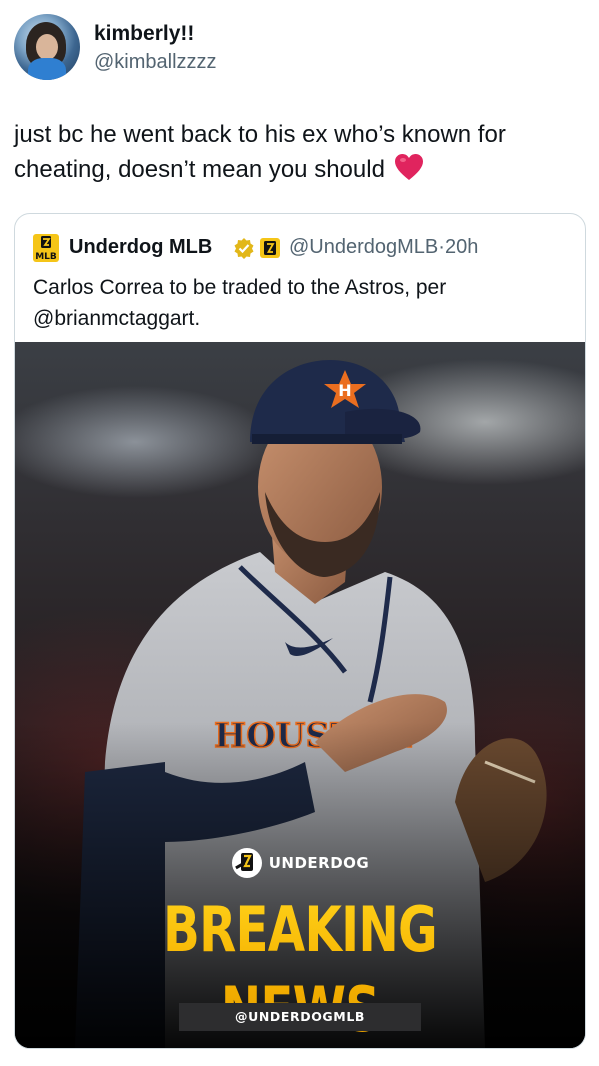 This screenshot has height=1066, width=599. What do you see at coordinates (344, 390) in the screenshot?
I see `svg-text: H` at bounding box center [344, 390].